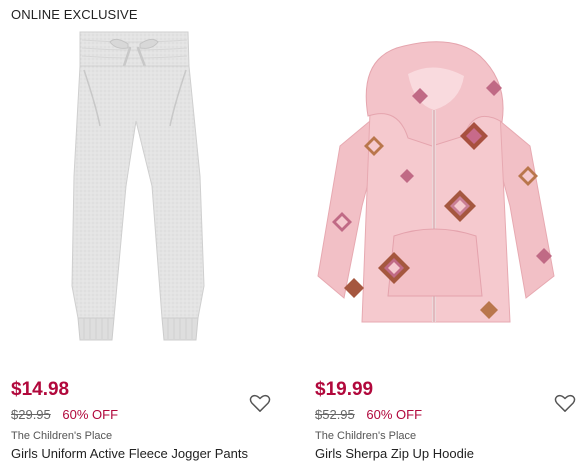  I want to click on price-details: $29.95 60% OFF, so click(64, 414).